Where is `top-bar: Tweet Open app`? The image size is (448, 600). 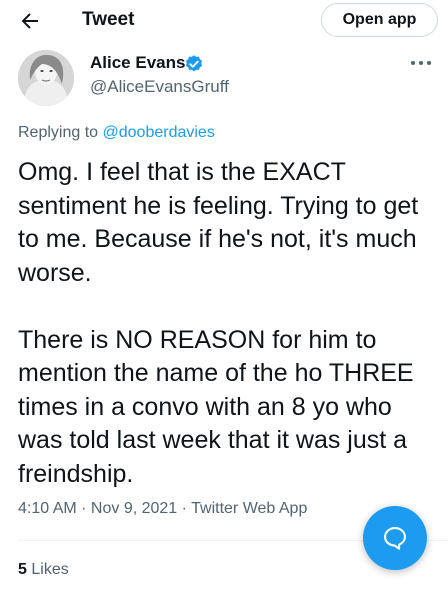
top-bar: Tweet Open app is located at coordinates (224, 21).